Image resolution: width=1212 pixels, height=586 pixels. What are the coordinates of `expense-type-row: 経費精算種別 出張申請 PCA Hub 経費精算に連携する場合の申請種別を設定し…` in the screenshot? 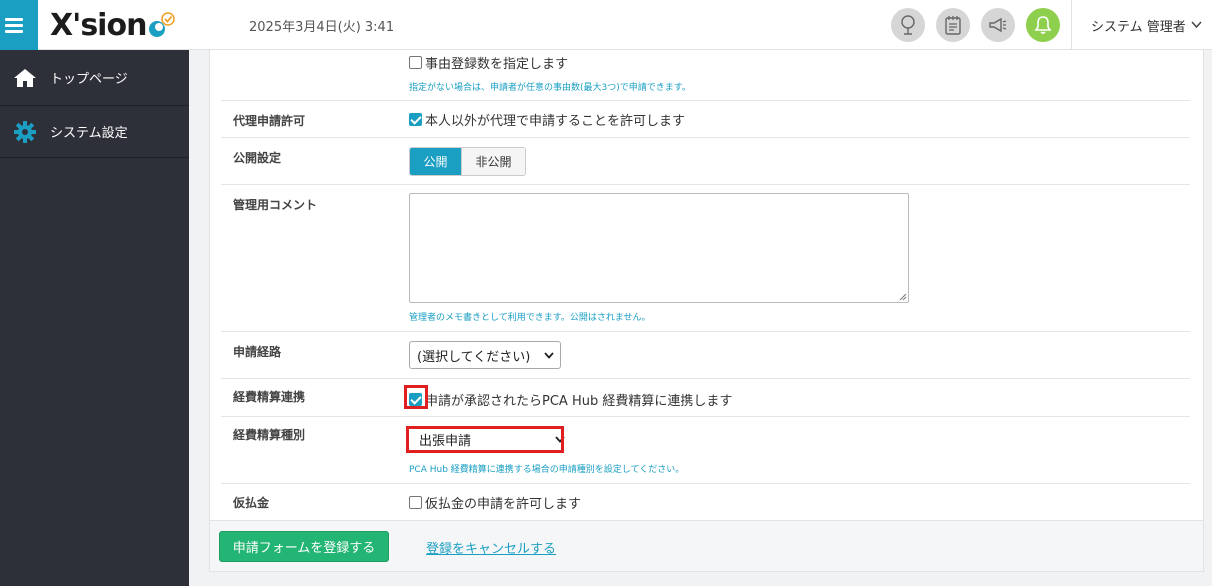 It's located at (705, 450).